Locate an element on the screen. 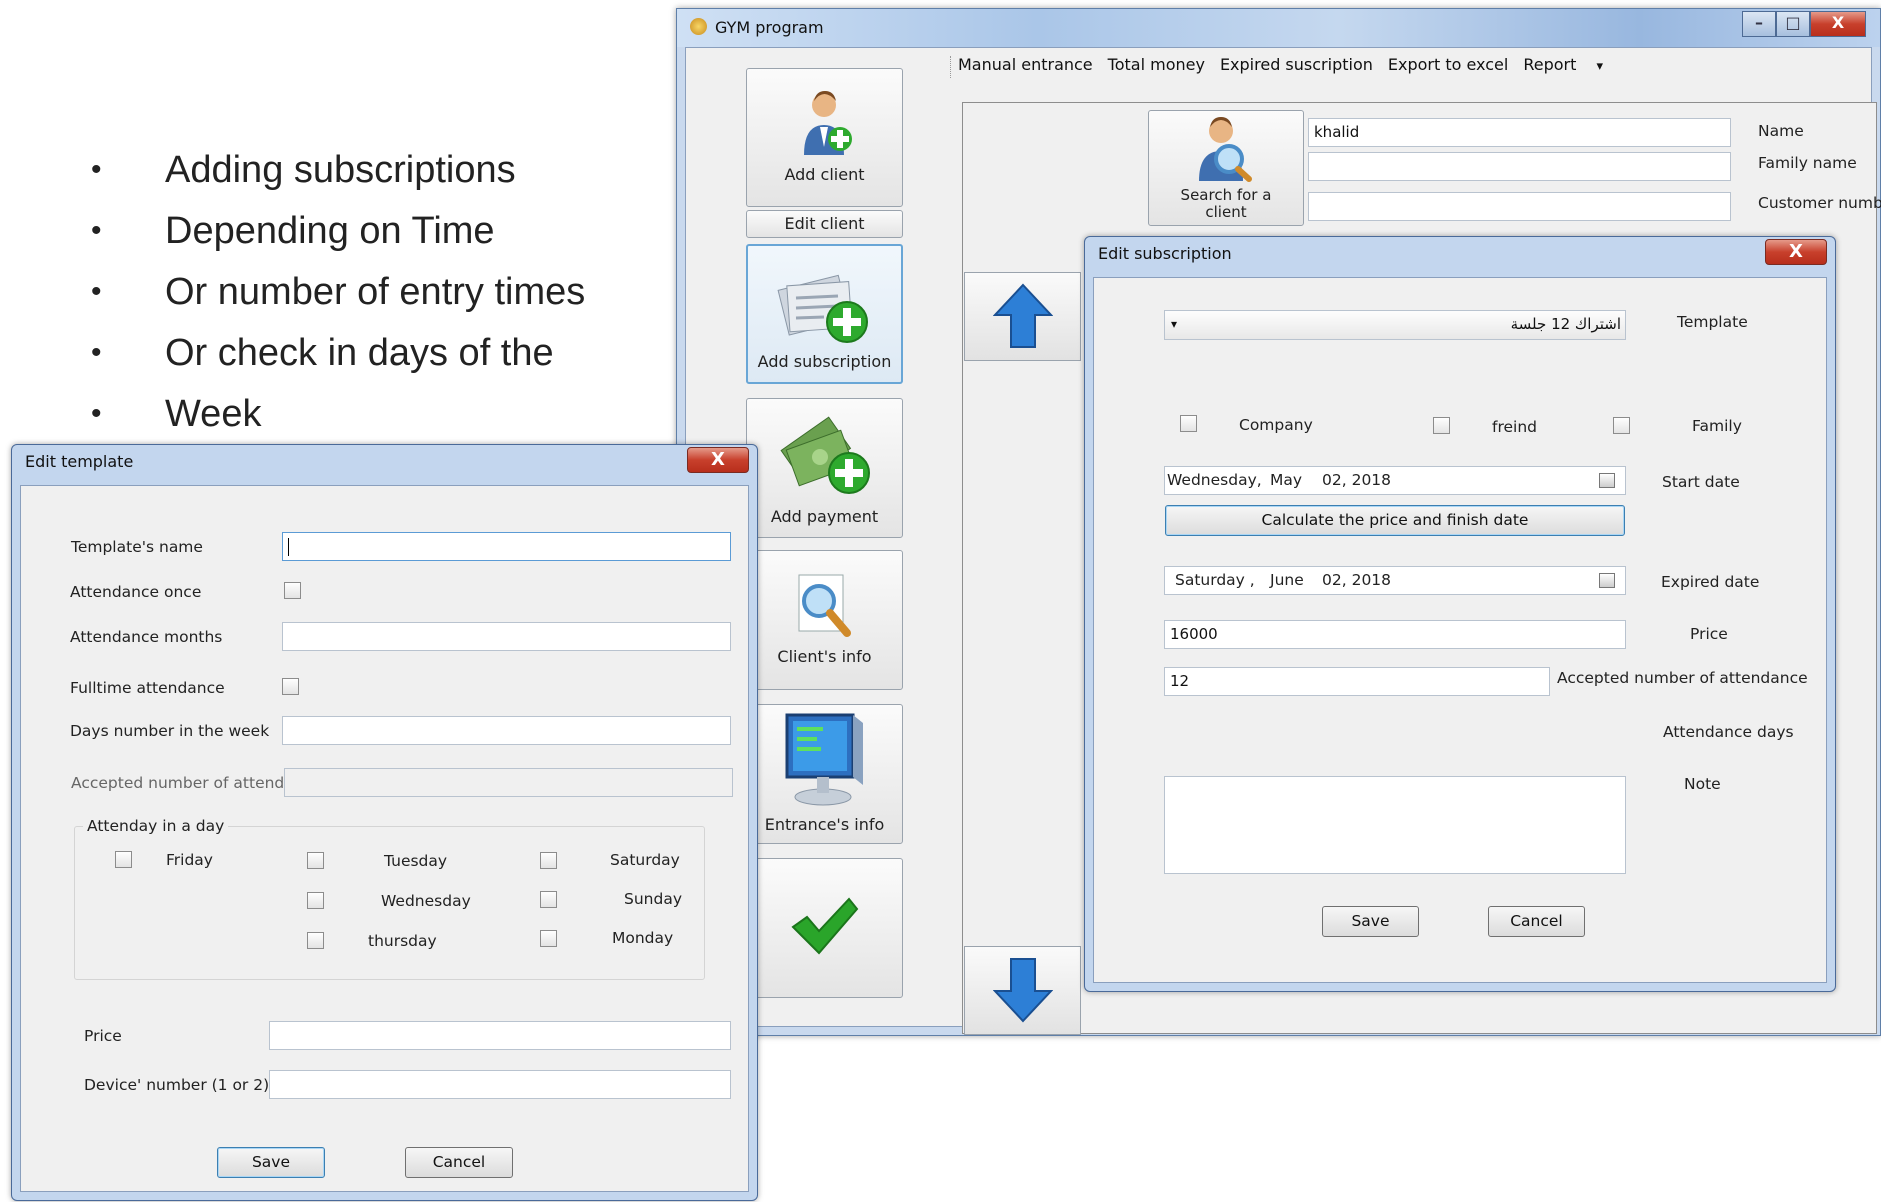 The image size is (1881, 1202). app-icon is located at coordinates (698, 26).